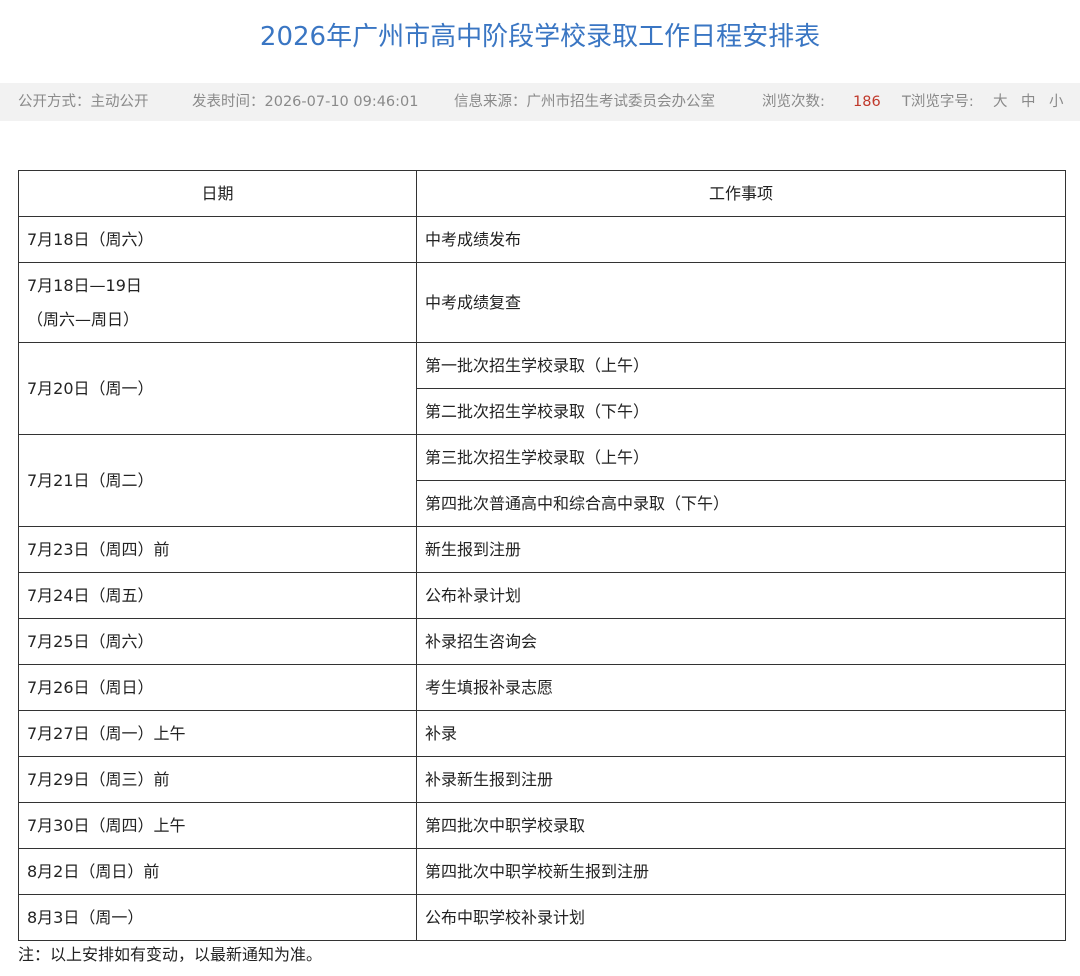 The height and width of the screenshot is (976, 1080). Describe the element at coordinates (938, 102) in the screenshot. I see `font-size-label: T浏览字号:` at that location.